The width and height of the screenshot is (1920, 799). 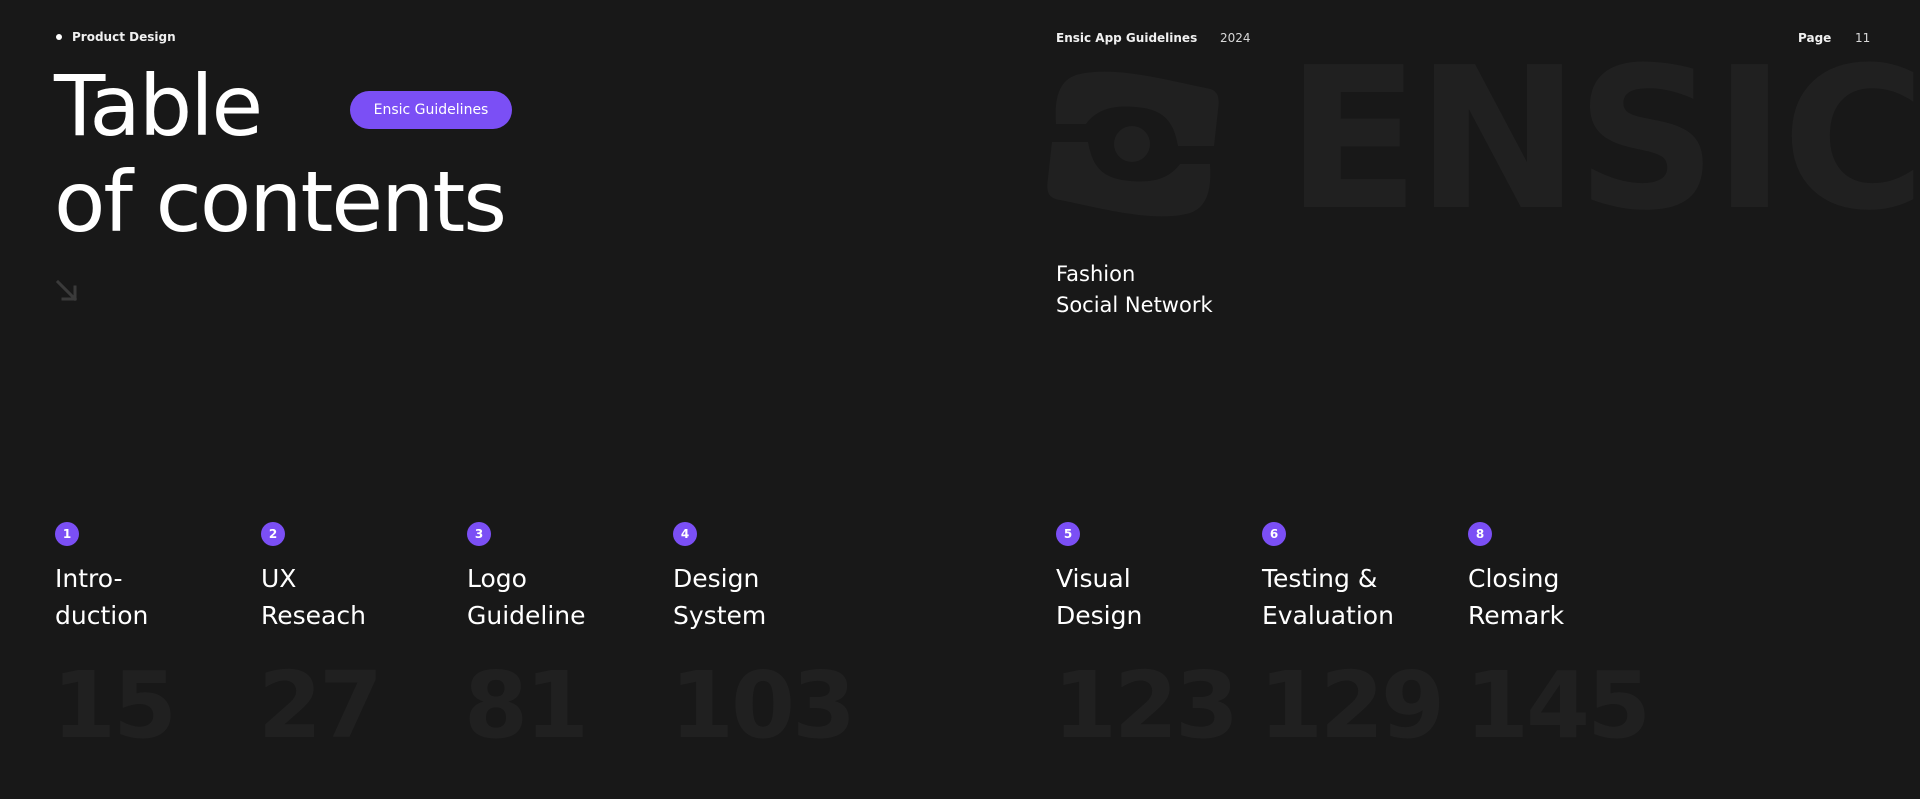 What do you see at coordinates (1558, 705) in the screenshot?
I see `chapter-page-number: 145` at bounding box center [1558, 705].